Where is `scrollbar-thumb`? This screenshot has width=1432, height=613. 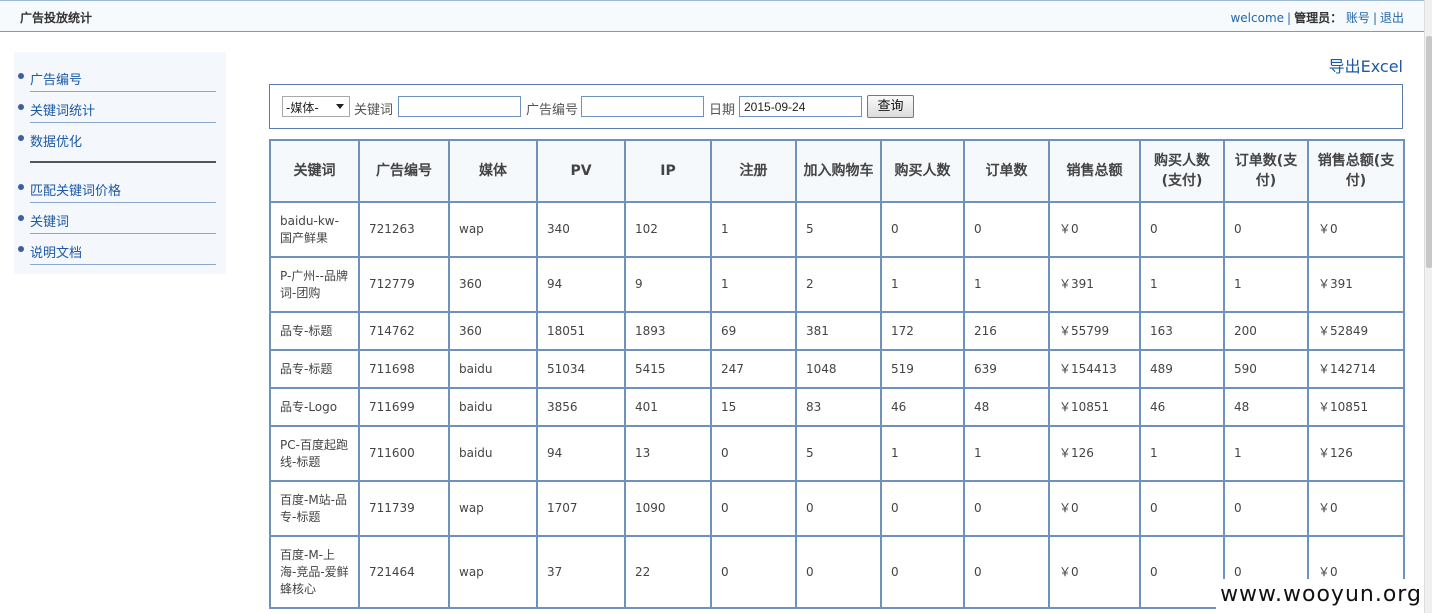 scrollbar-thumb is located at coordinates (1429, 152).